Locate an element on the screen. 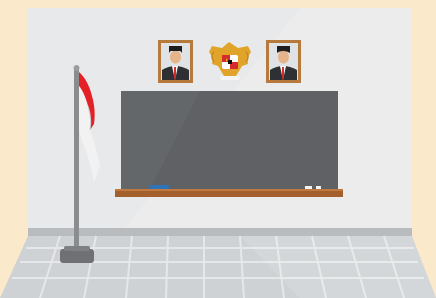 Image resolution: width=436 pixels, height=298 pixels. flag-pole is located at coordinates (76, 160).